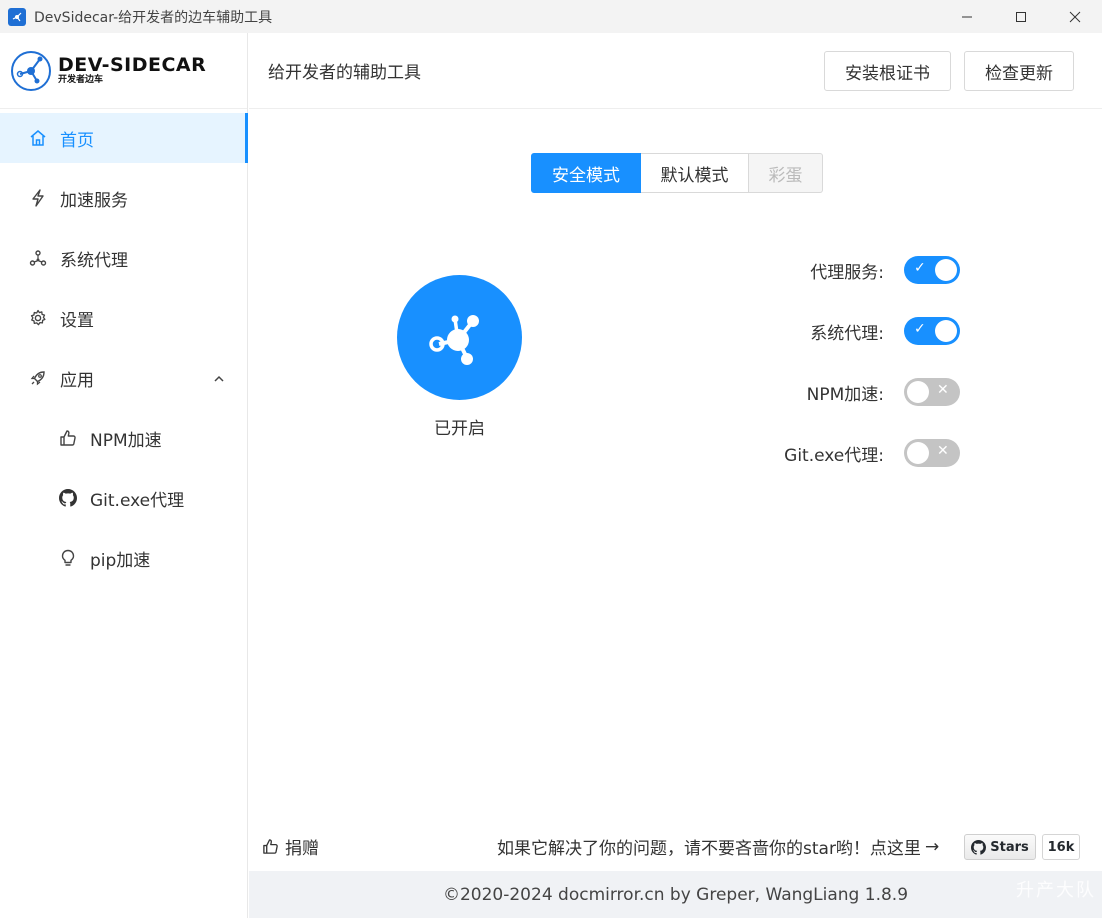 This screenshot has height=918, width=1102. What do you see at coordinates (123, 378) in the screenshot?
I see `sidebar-item-apps: 应用` at bounding box center [123, 378].